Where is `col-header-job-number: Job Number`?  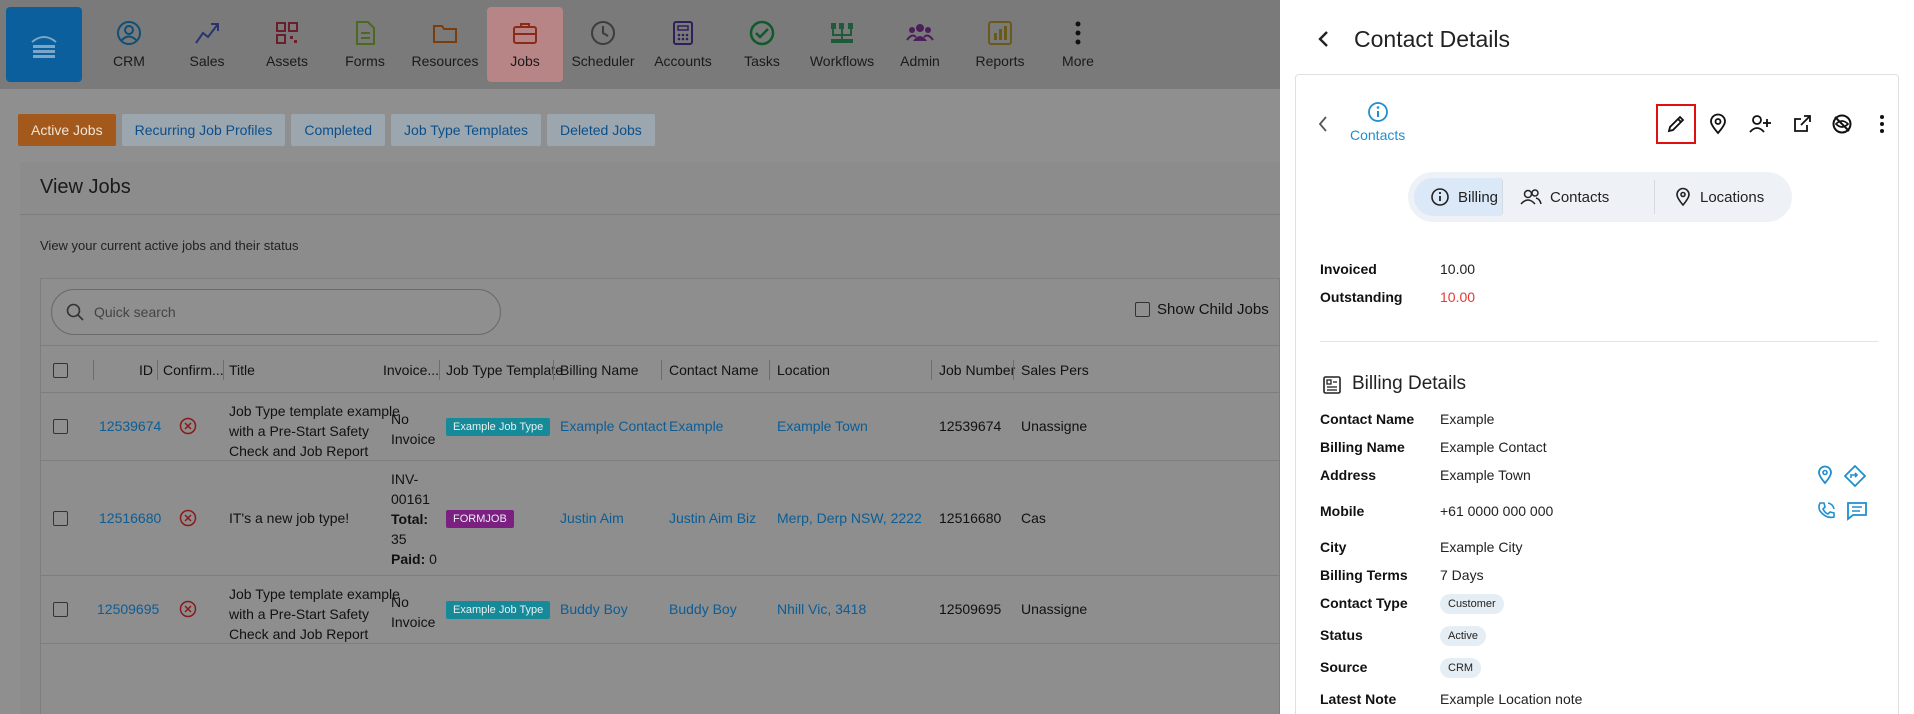
col-header-job-number: Job Number is located at coordinates (977, 370).